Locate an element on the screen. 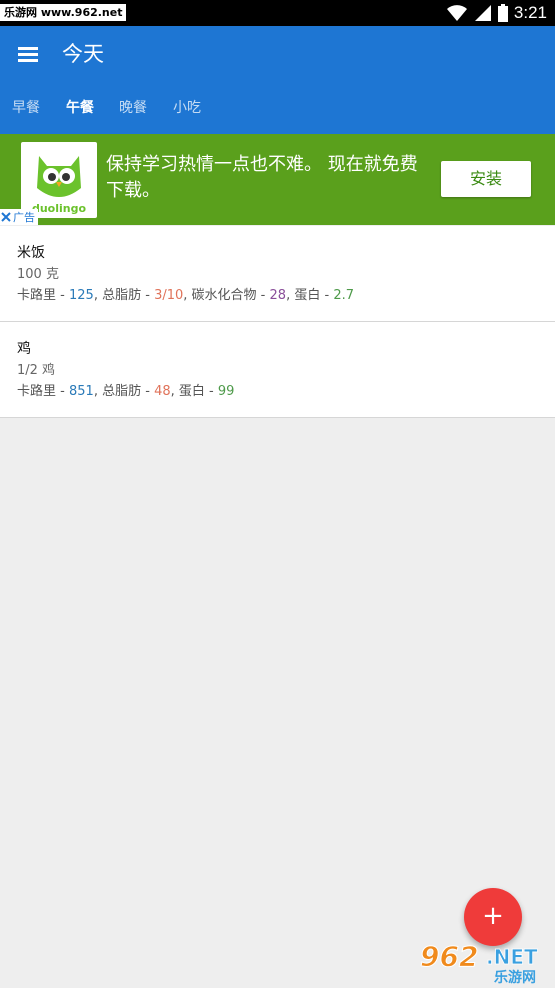 The image size is (555, 988). tab-snacks: 小吃 is located at coordinates (187, 108).